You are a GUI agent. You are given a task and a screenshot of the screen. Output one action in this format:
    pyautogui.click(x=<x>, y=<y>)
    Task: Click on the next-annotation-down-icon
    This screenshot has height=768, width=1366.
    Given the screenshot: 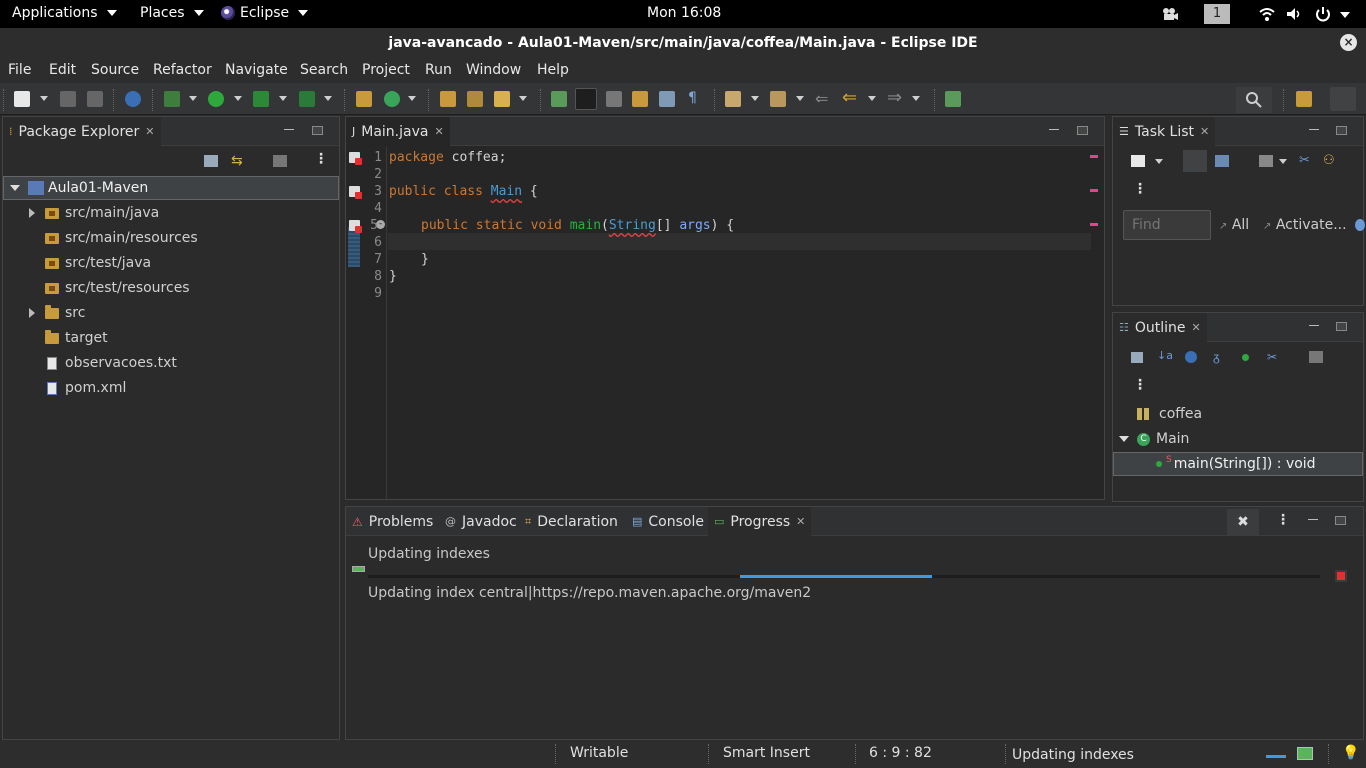 What is the action you would take?
    pyautogui.click(x=733, y=99)
    